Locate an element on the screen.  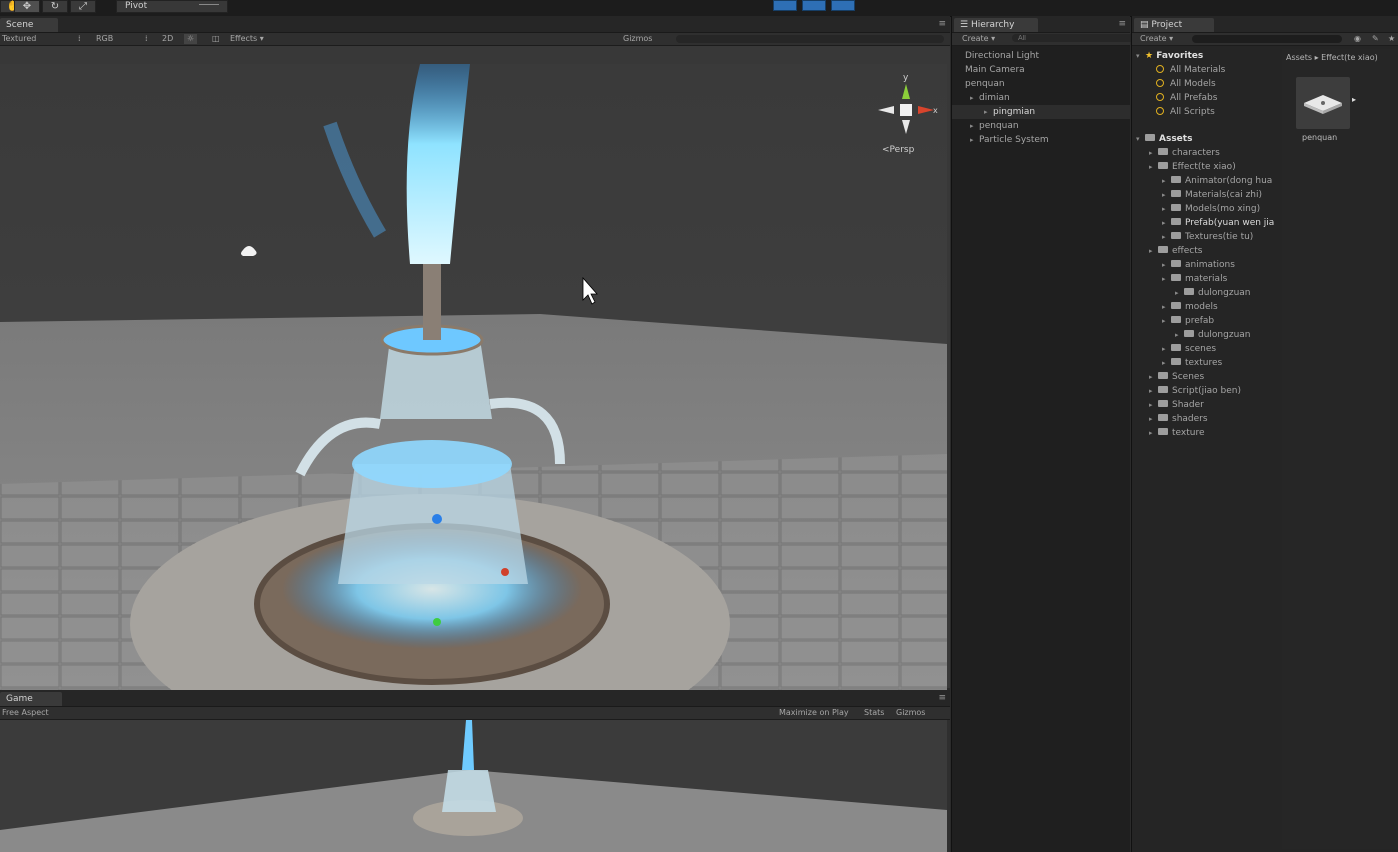
game-panel-menu-icon: ≡ is located at coordinates (942, 698).